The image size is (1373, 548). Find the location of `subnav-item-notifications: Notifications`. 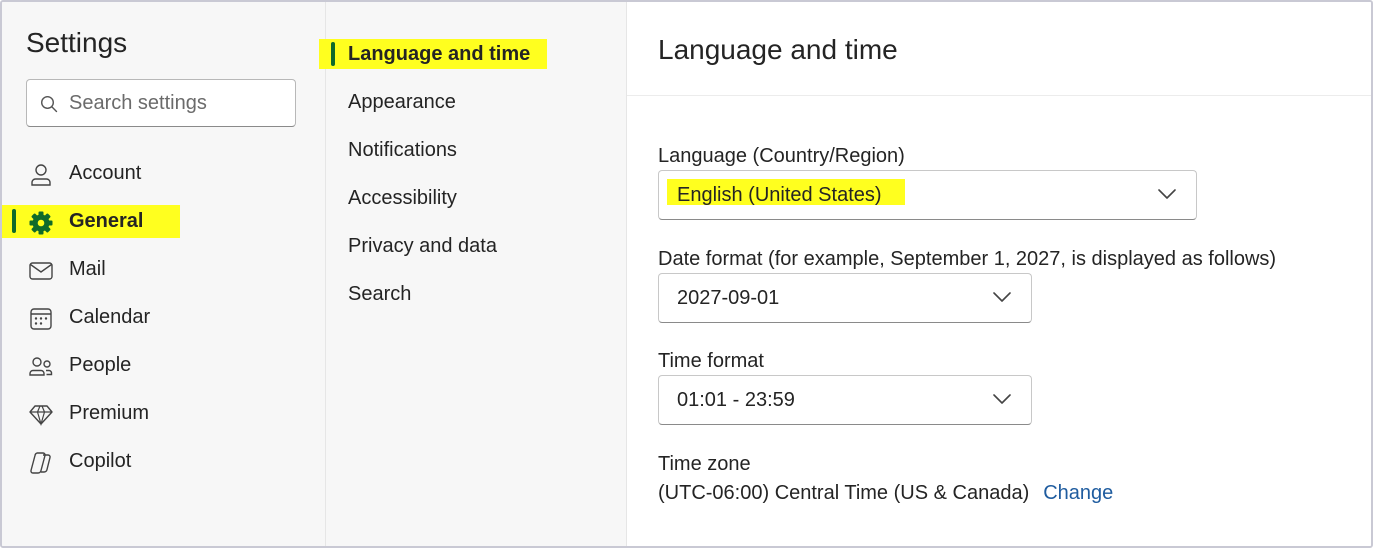

subnav-item-notifications: Notifications is located at coordinates (402, 150).